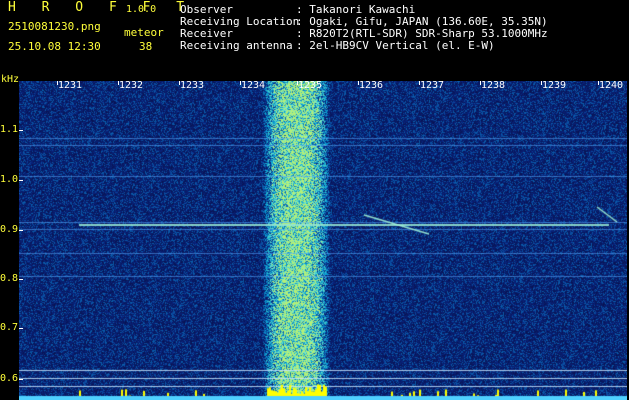 This screenshot has height=400, width=629. Describe the element at coordinates (395, 45) in the screenshot. I see `antenna-value: : 2el-HB9CV Vertical (el. E-W)` at that location.